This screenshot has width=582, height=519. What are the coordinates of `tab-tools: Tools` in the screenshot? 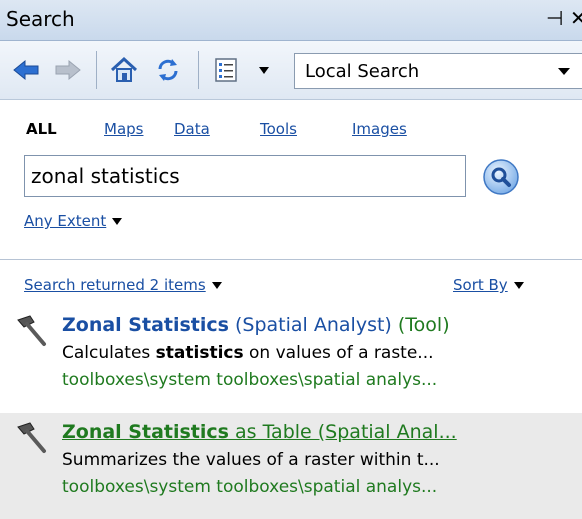 It's located at (278, 129).